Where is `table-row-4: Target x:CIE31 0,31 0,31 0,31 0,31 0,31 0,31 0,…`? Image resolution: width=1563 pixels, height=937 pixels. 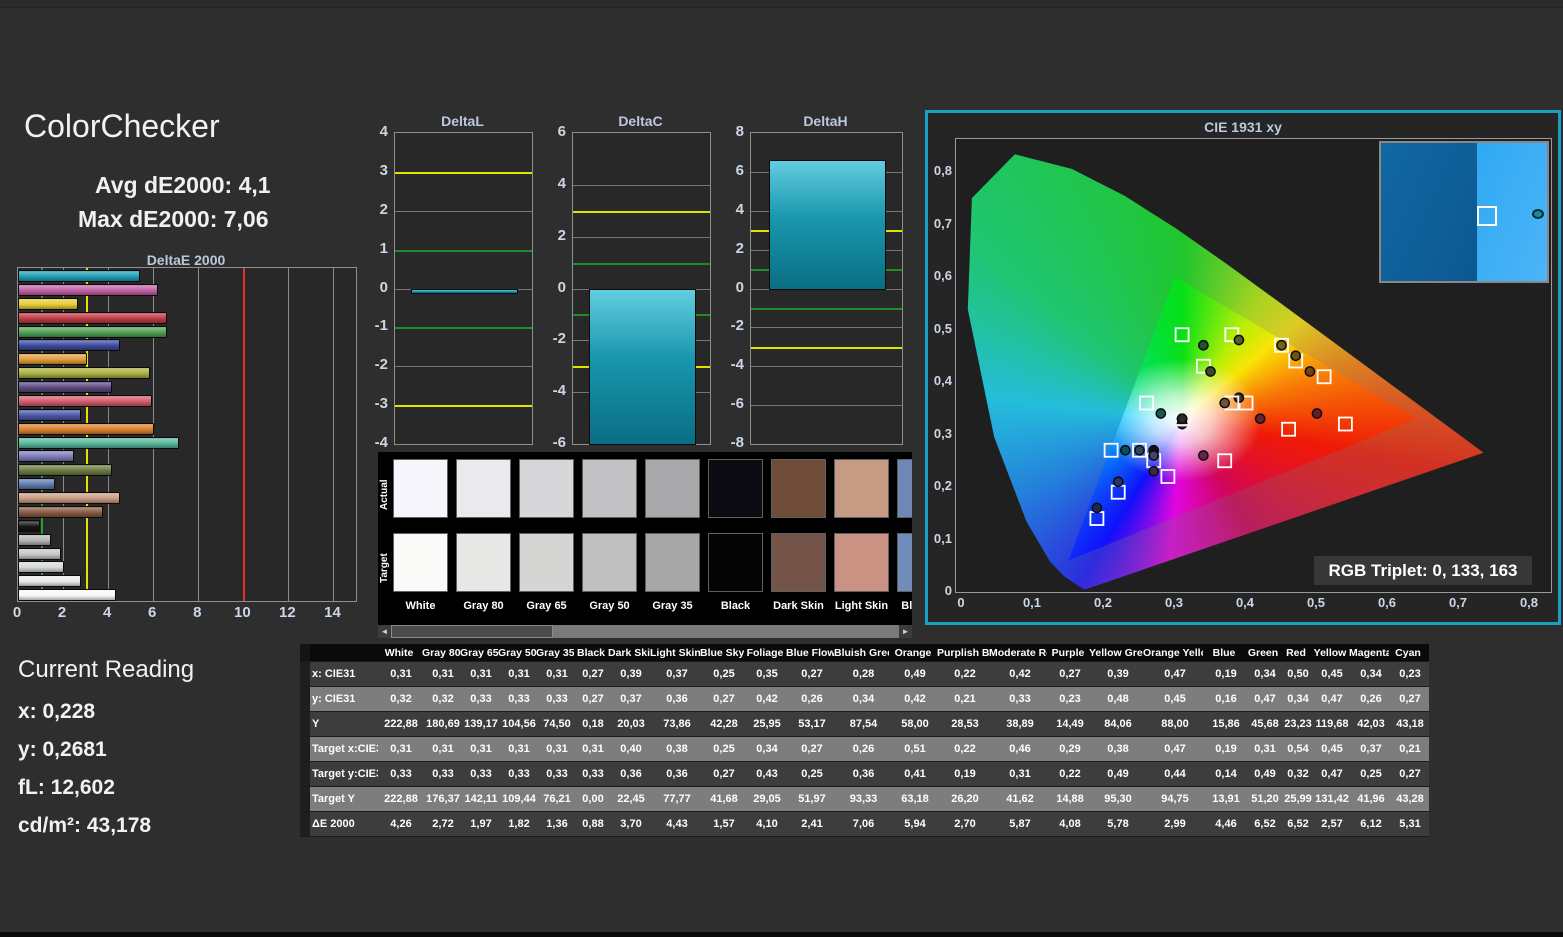 table-row-4: Target x:CIE31 0,31 0,31 0,31 0,31 0,31 0,31 0,… is located at coordinates (864, 749).